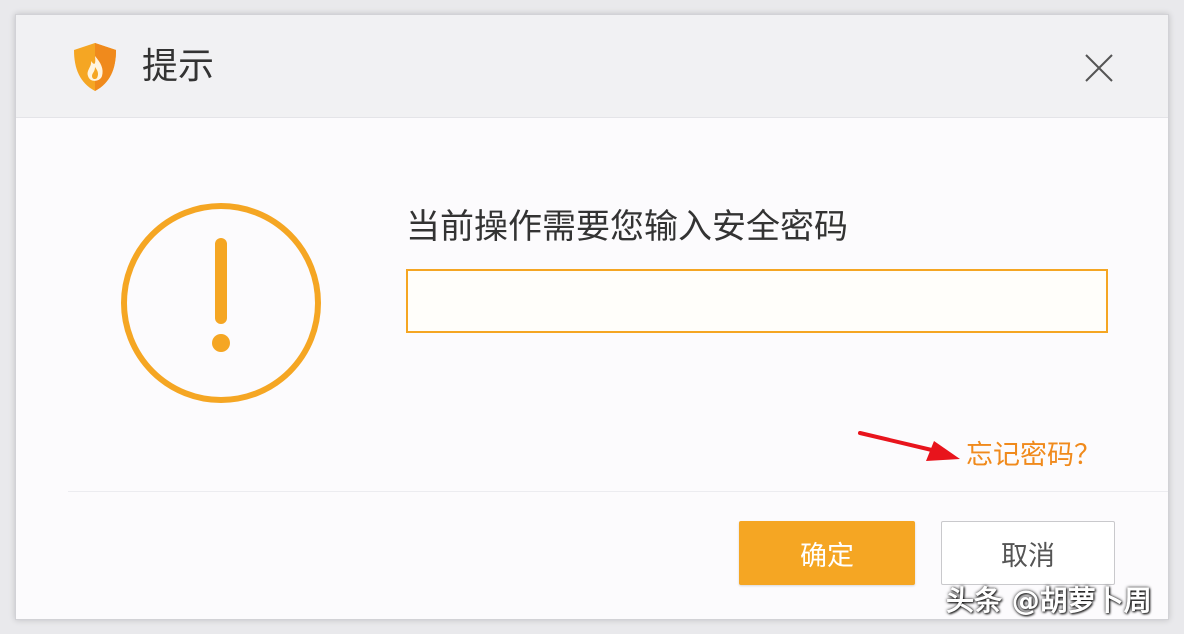 Image resolution: width=1184 pixels, height=634 pixels. Describe the element at coordinates (909, 446) in the screenshot. I see `red-arrow-icon` at that location.